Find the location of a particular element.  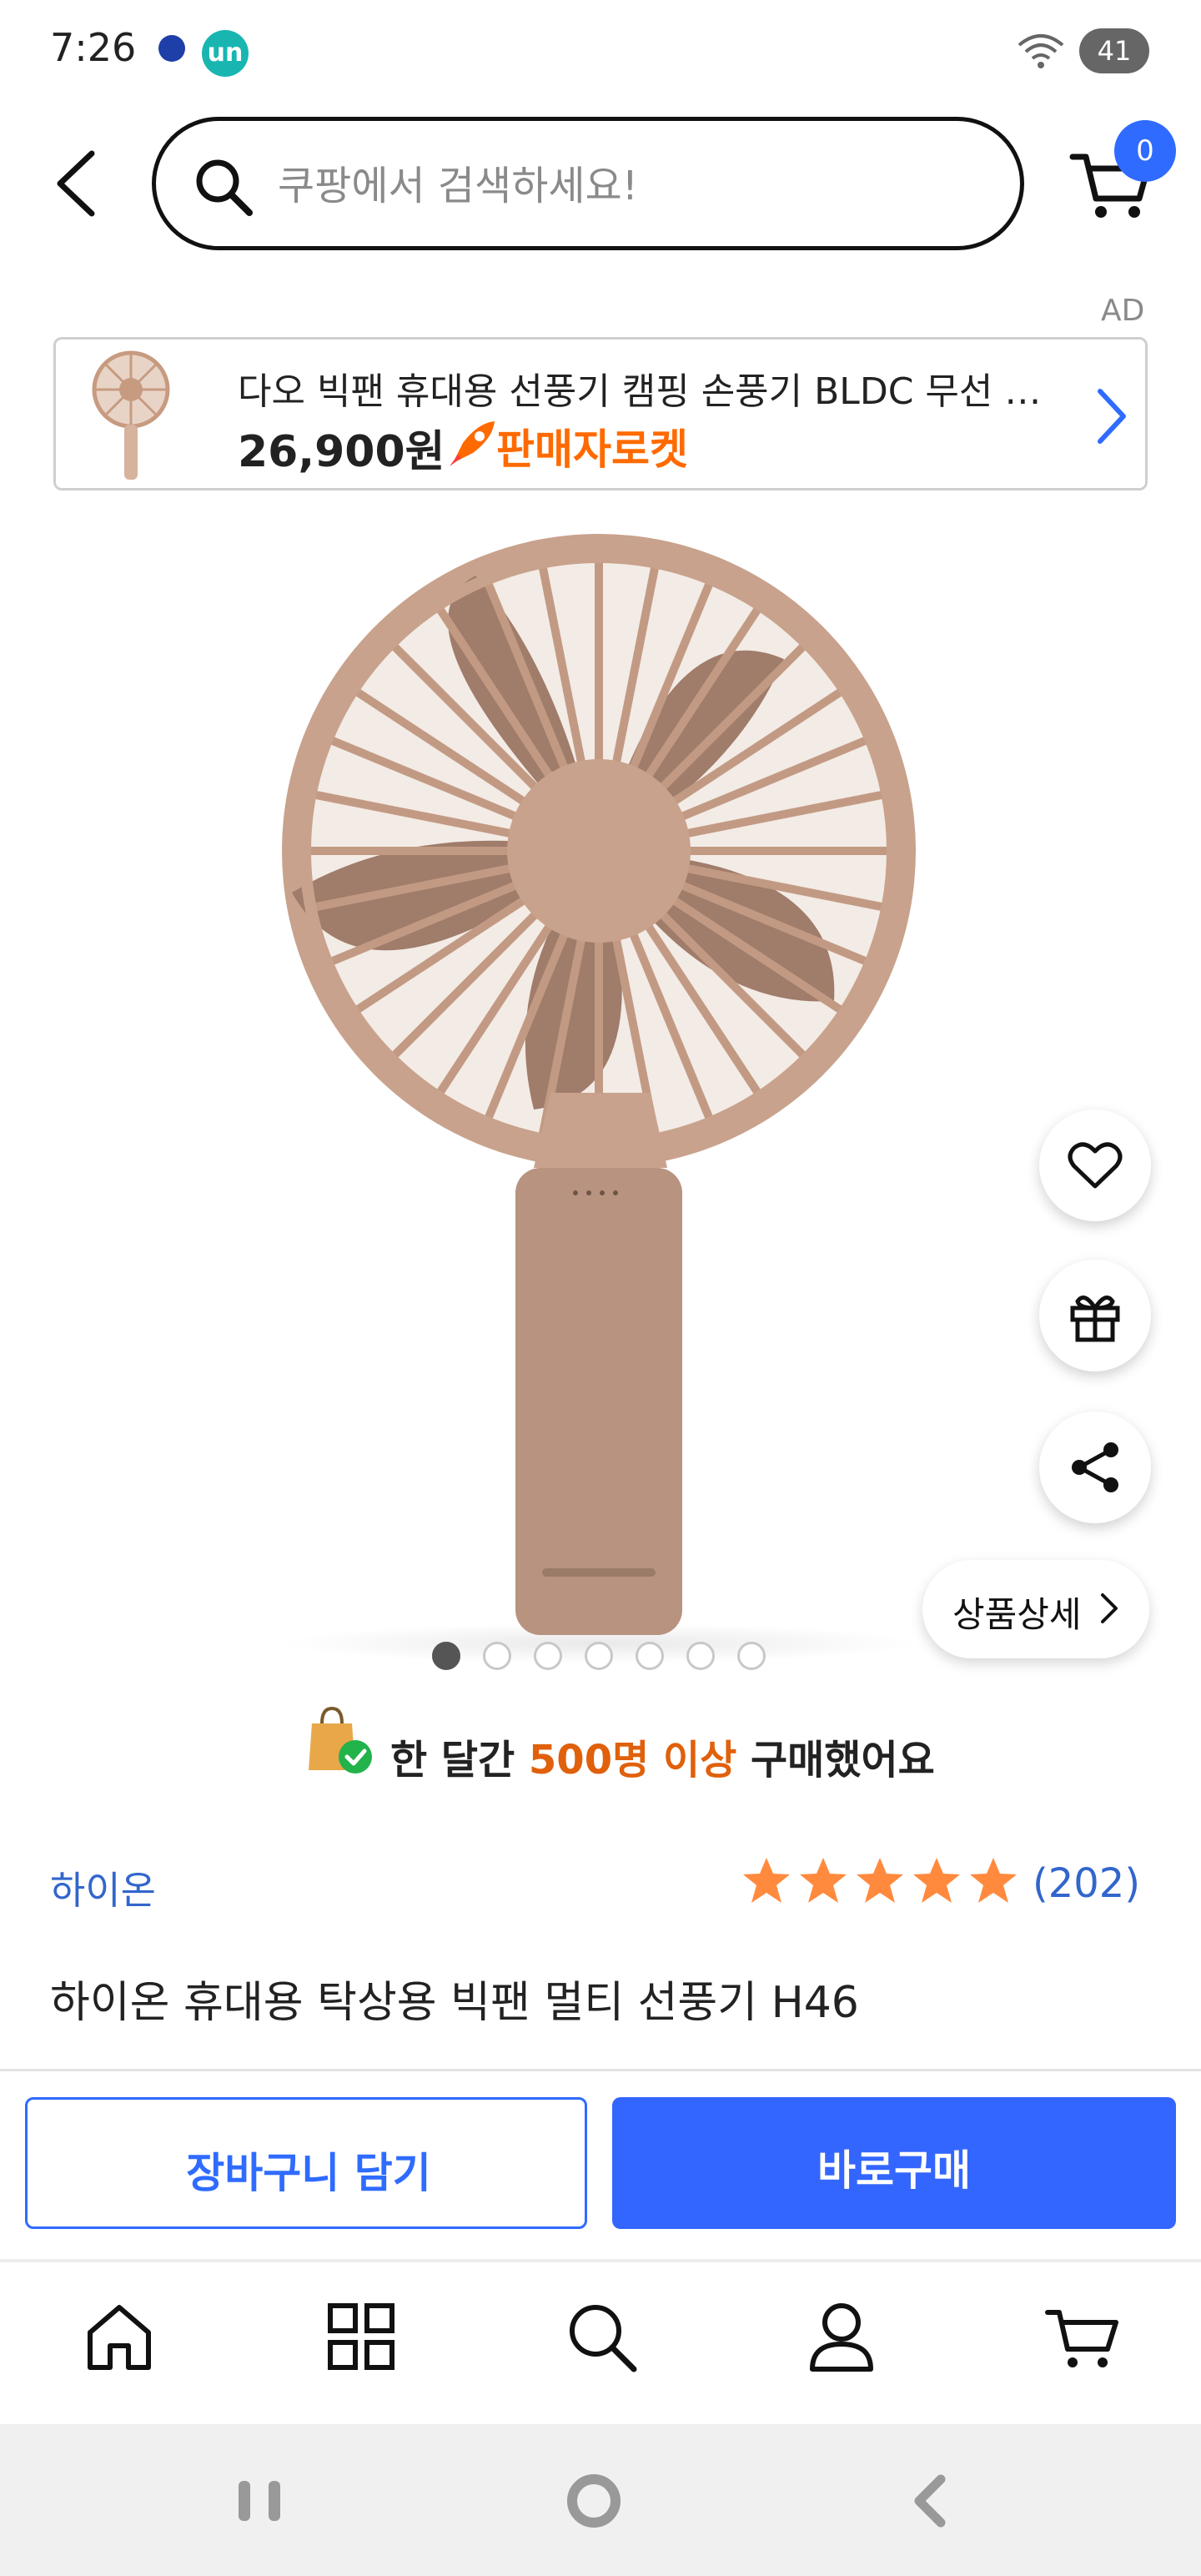

heart-icon is located at coordinates (1095, 1165).